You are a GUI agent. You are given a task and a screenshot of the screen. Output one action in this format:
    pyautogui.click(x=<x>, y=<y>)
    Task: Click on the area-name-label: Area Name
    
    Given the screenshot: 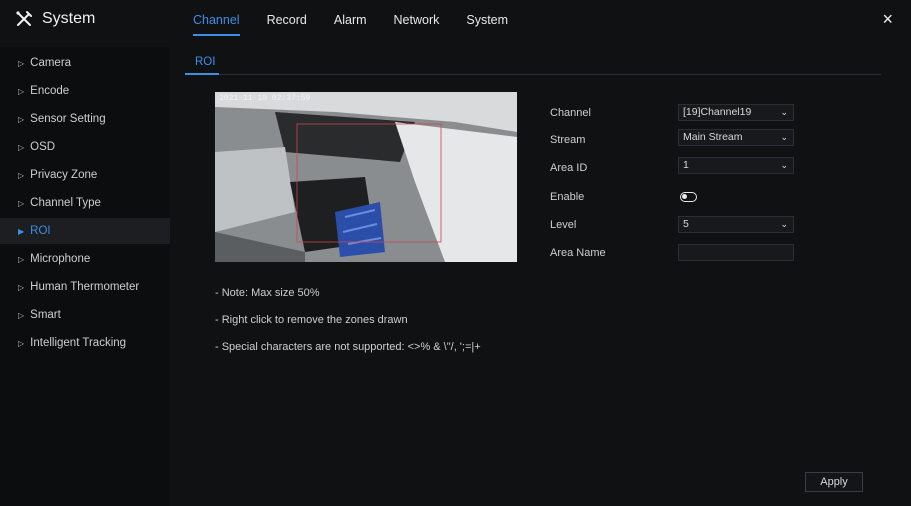 What is the action you would take?
    pyautogui.click(x=578, y=253)
    